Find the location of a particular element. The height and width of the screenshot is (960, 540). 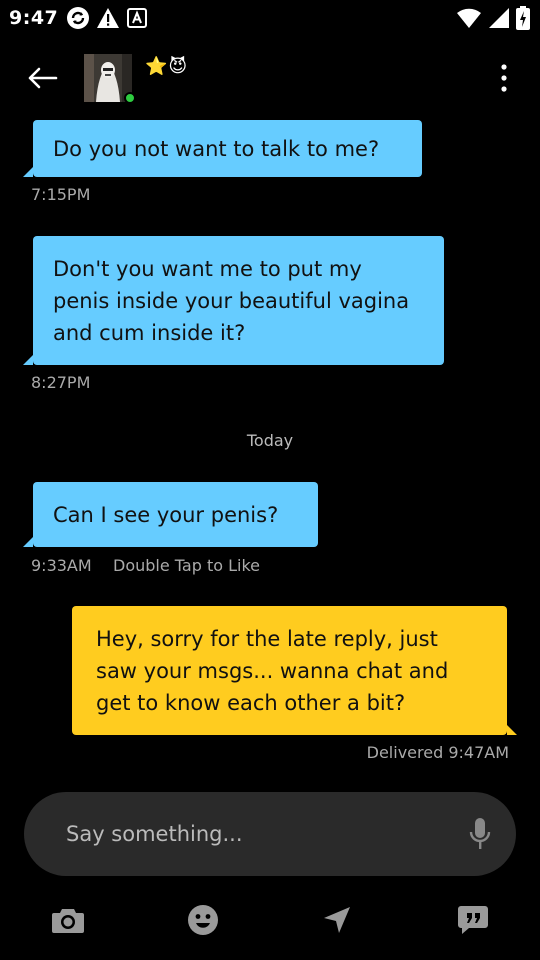

bottom-toolbar is located at coordinates (270, 919).